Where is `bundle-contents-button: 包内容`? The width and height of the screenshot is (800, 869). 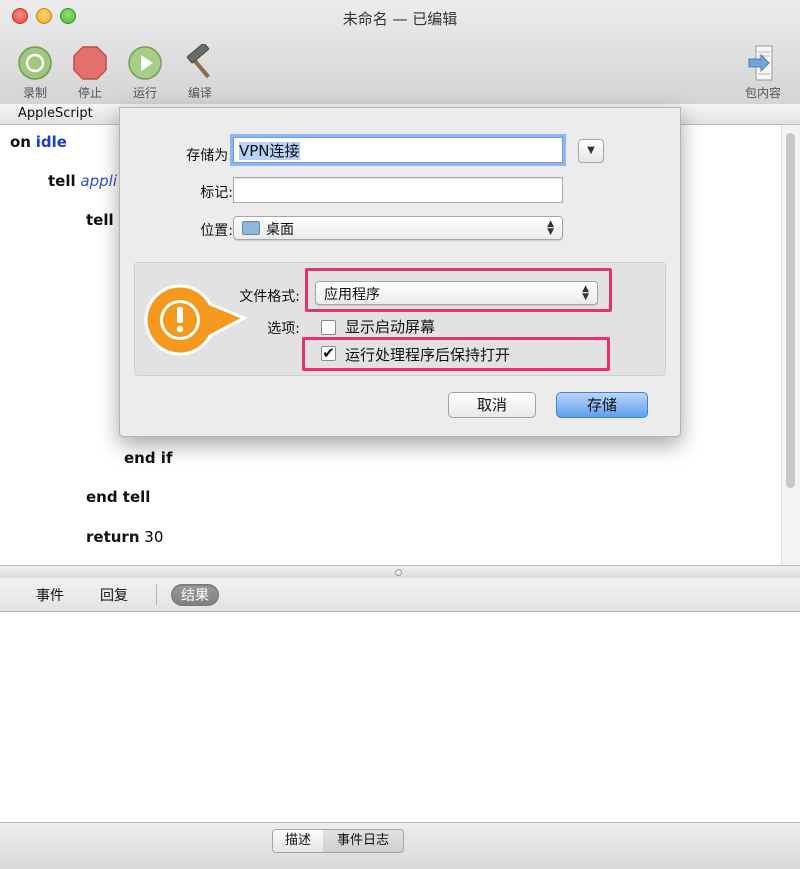 bundle-contents-button: 包内容 is located at coordinates (763, 72).